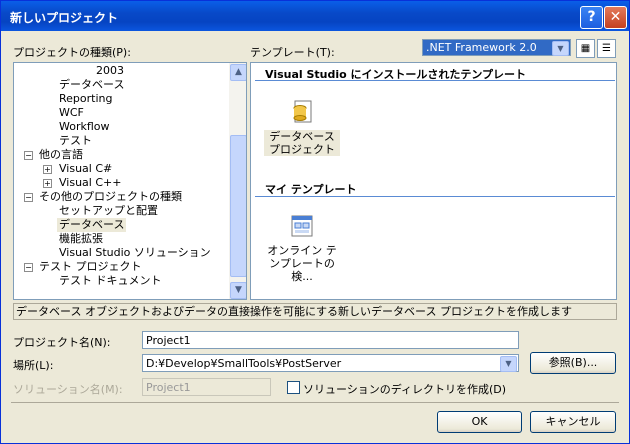 This screenshot has height=444, width=630. I want to click on create-solution-dir-label: ソリューションのディレクトリを作成(D), so click(404, 389).